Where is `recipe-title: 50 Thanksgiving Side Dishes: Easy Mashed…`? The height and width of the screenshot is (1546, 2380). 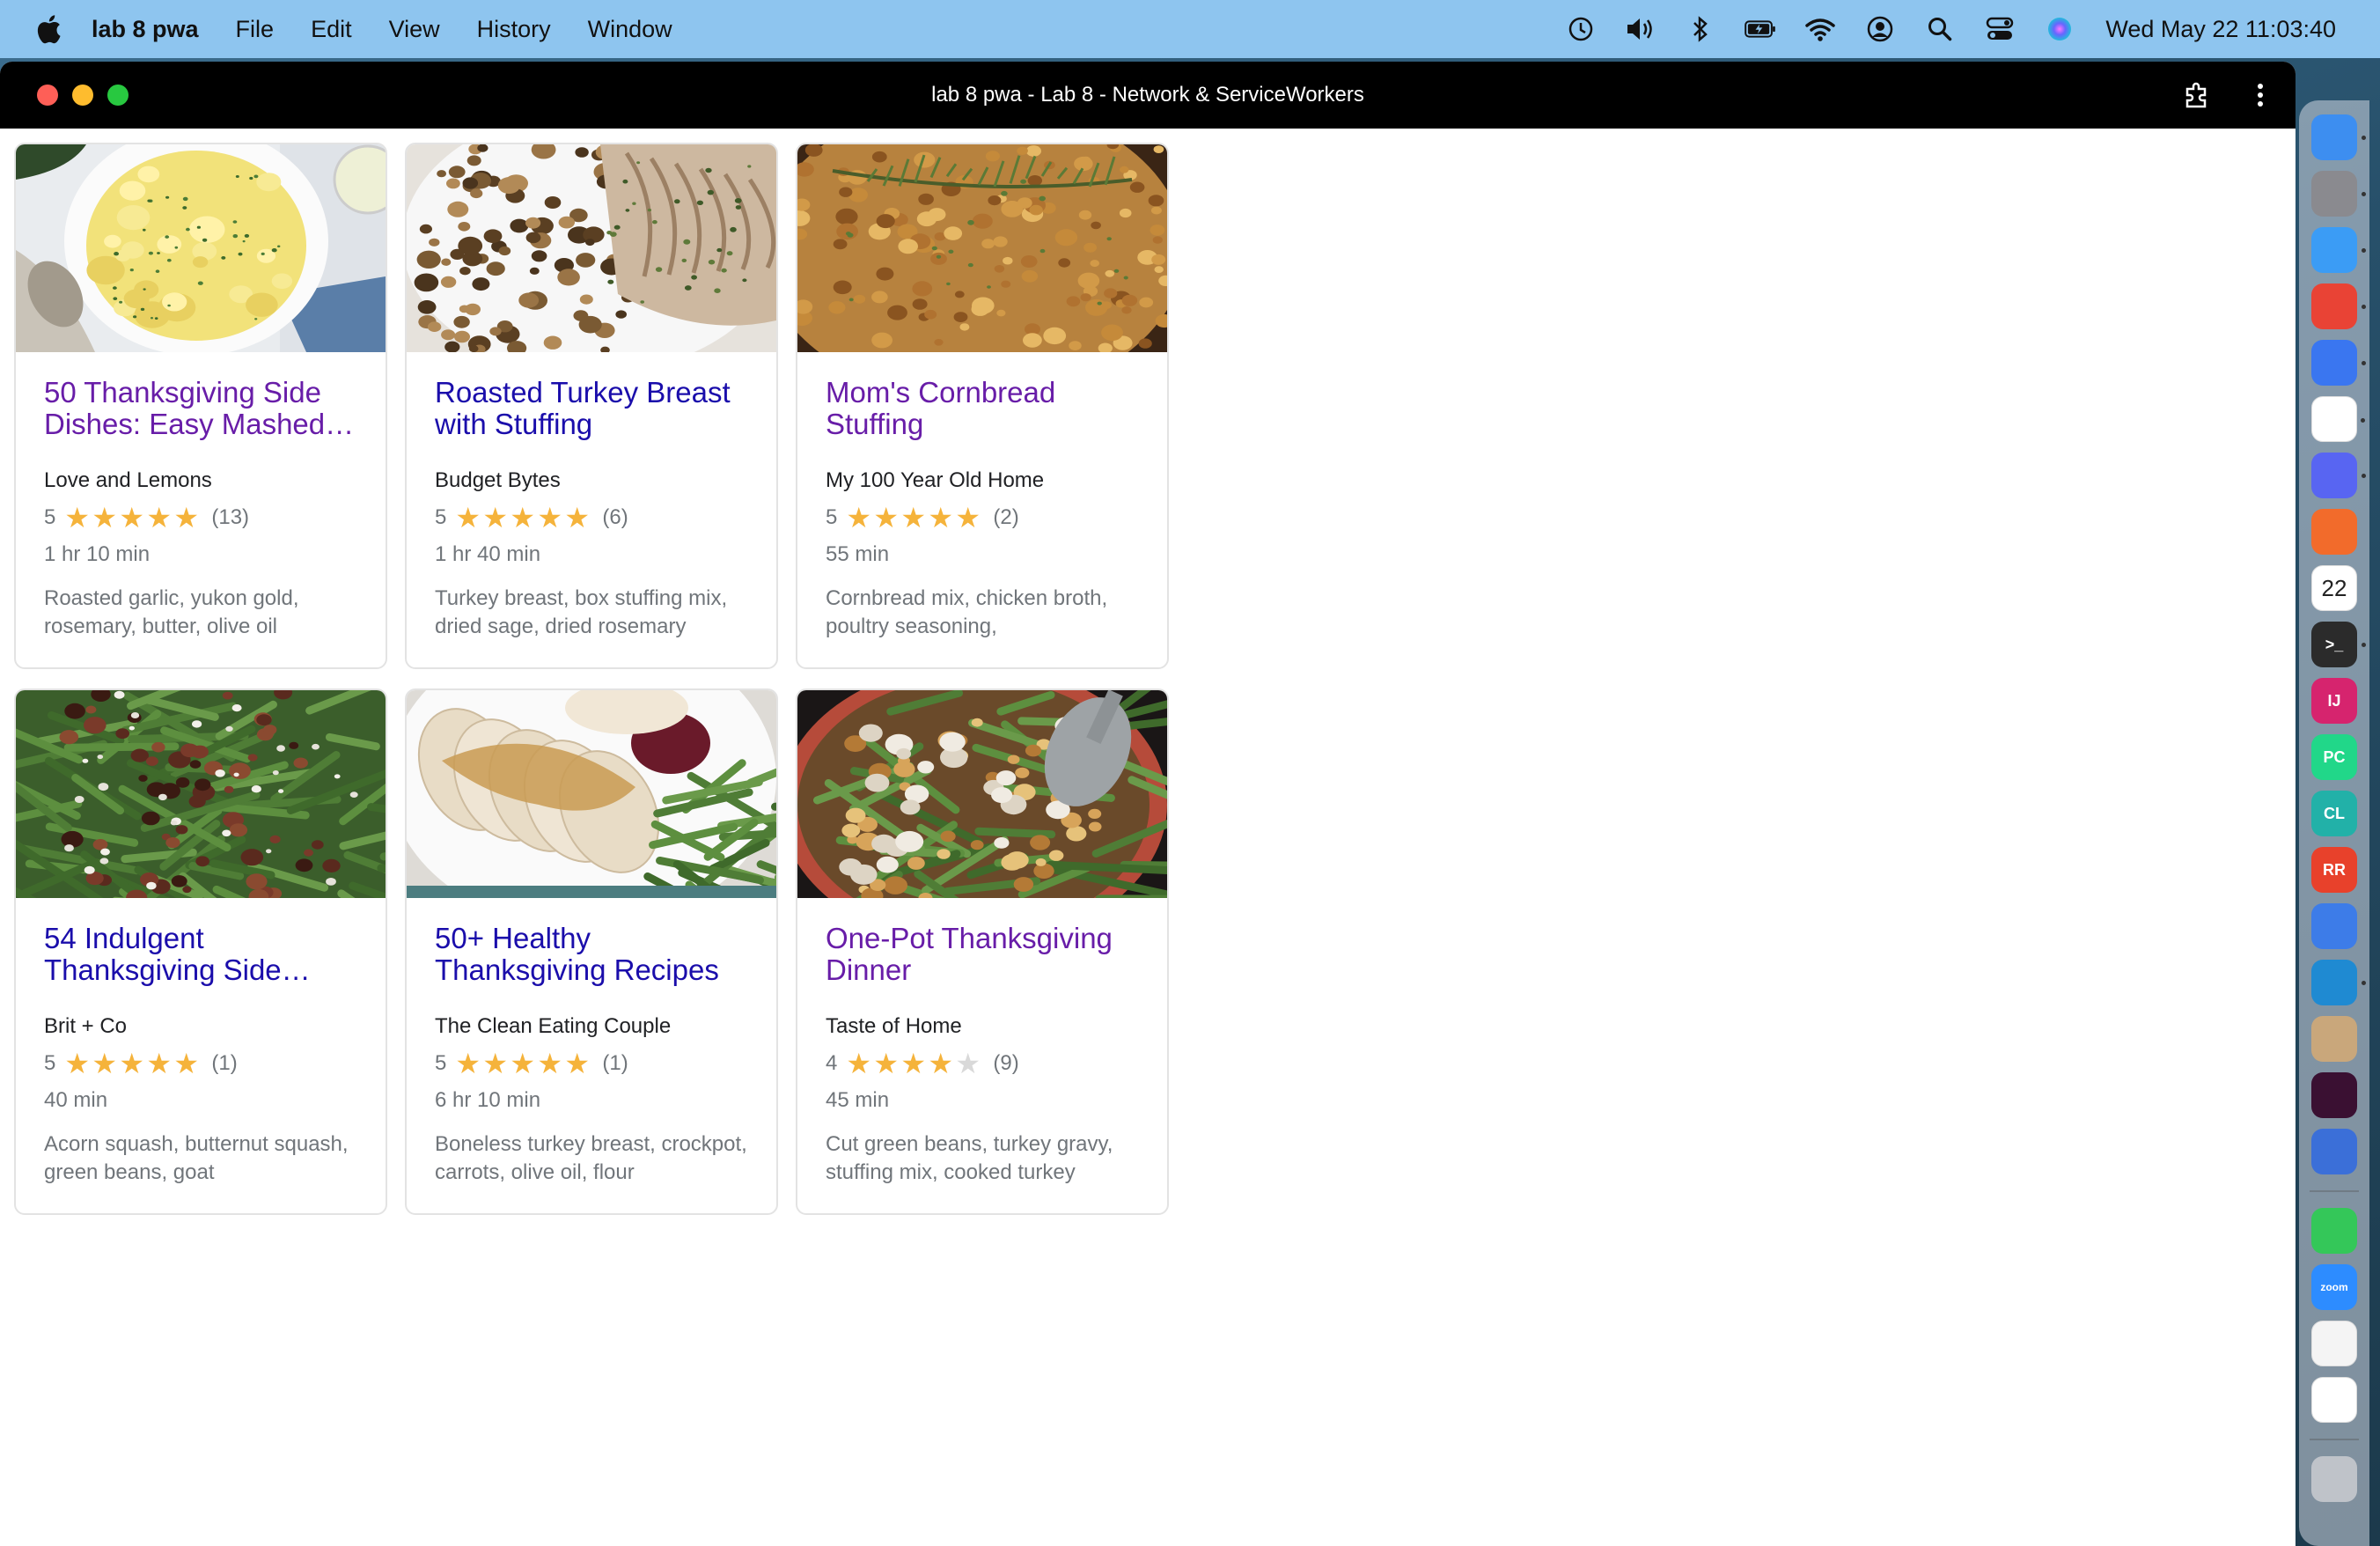
recipe-title: 50 Thanksgiving Side Dishes: Easy Mashed… is located at coordinates (207, 408).